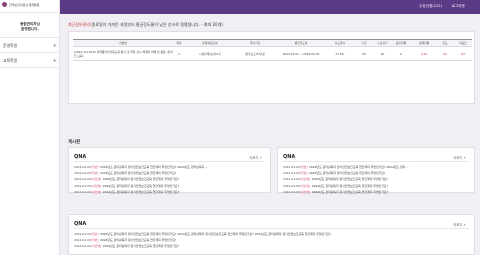 Image resolution: width=480 pixels, height=255 pixels. I want to click on site-logo: 한국보건의료인재개발원, so click(20, 4).